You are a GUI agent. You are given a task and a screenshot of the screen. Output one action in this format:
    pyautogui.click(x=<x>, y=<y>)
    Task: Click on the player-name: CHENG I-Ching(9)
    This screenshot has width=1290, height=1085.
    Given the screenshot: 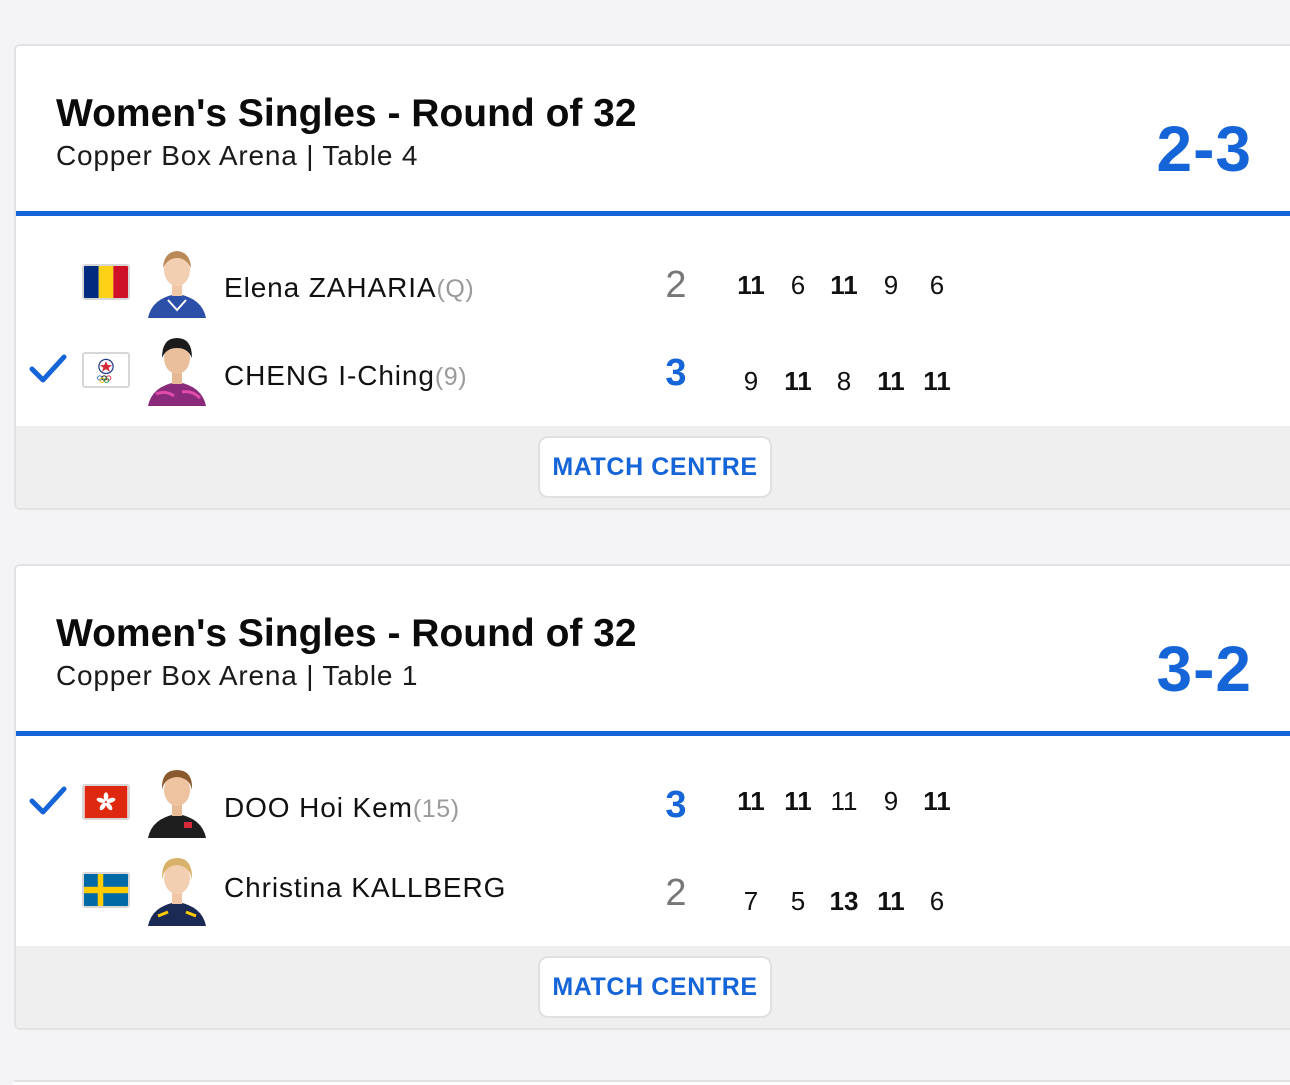 What is the action you would take?
    pyautogui.click(x=345, y=376)
    